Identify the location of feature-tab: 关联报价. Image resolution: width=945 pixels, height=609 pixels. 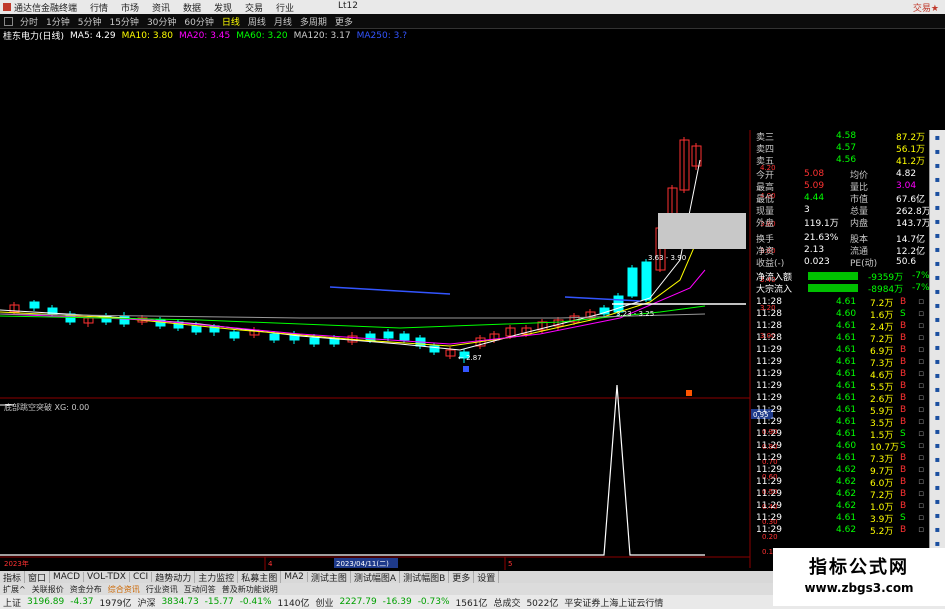
(48, 589).